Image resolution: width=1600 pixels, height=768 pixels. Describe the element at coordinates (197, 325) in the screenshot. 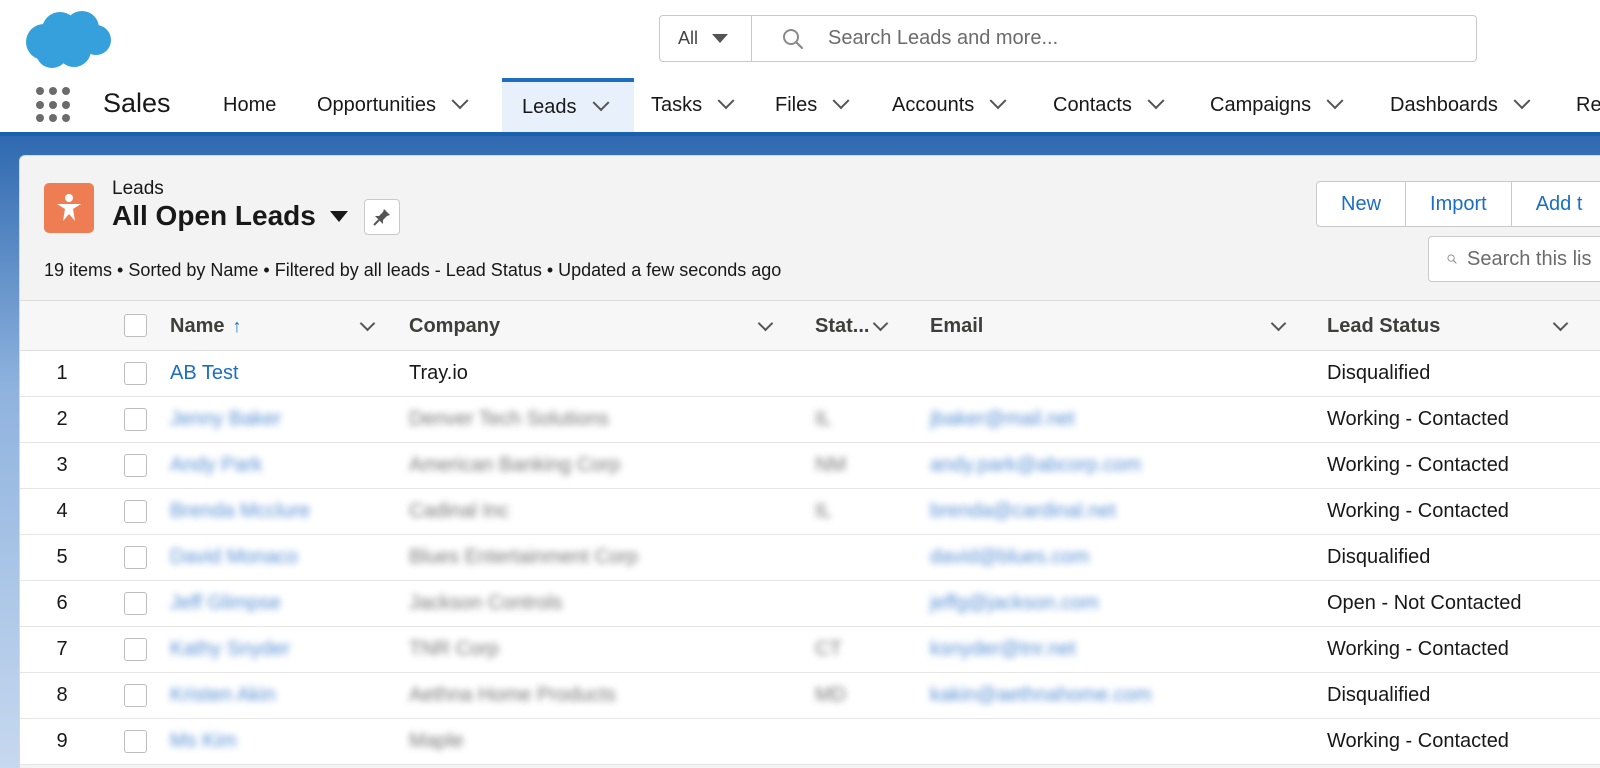

I see `column-label: Name` at that location.